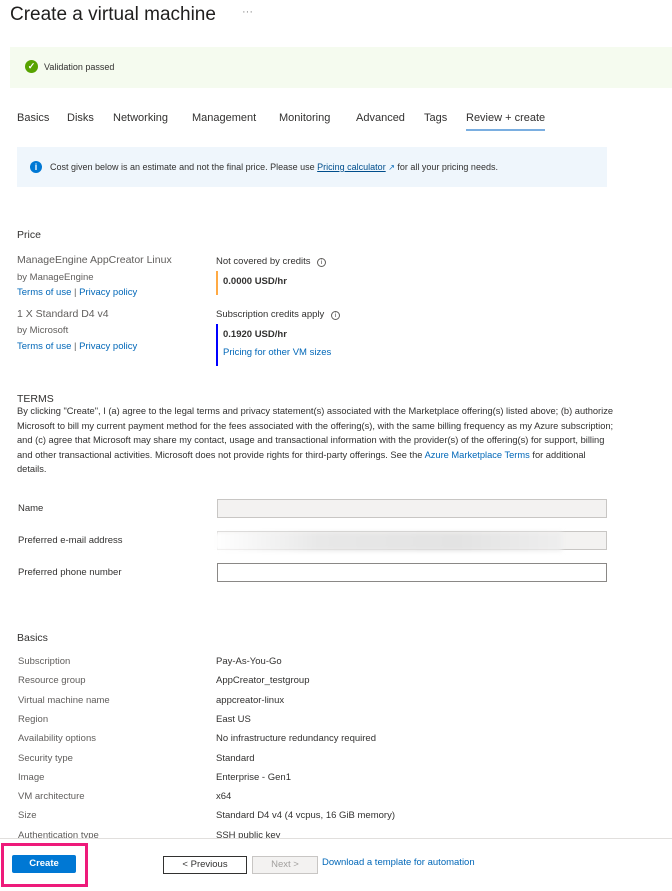 Image resolution: width=672 pixels, height=891 pixels. What do you see at coordinates (33, 719) in the screenshot?
I see `summary-key: Region` at bounding box center [33, 719].